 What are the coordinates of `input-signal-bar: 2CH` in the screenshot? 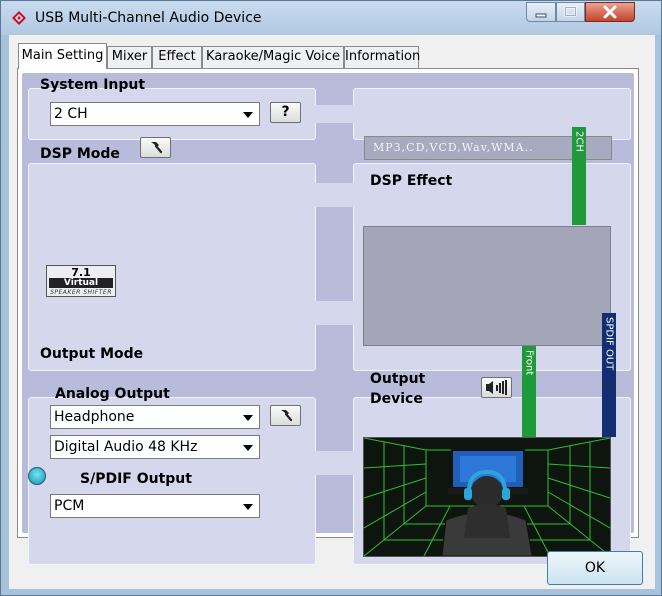 It's located at (579, 176).